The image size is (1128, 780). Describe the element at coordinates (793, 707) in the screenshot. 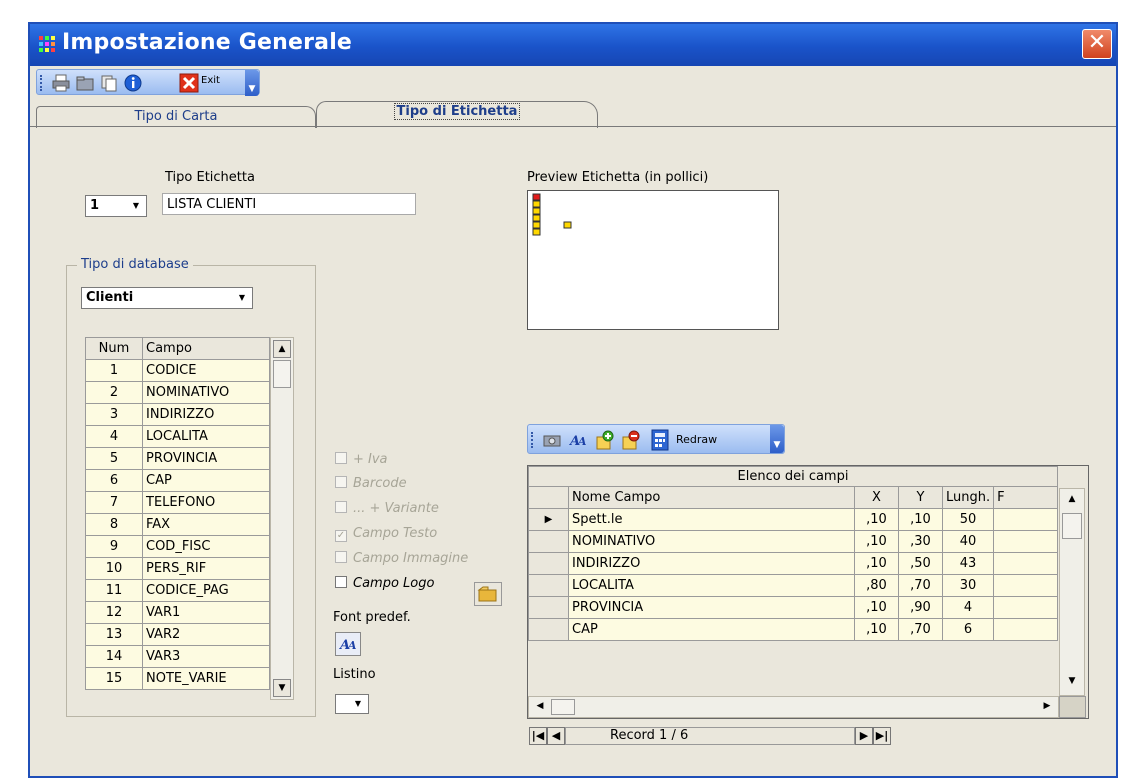

I see `fields-horizontal-scrollbar: ◀ ▶` at that location.